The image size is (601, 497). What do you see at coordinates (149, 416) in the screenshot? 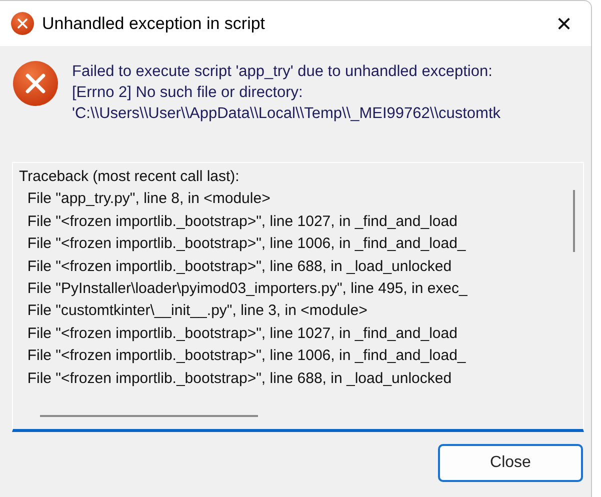
I see `horizontal-scrollbar` at bounding box center [149, 416].